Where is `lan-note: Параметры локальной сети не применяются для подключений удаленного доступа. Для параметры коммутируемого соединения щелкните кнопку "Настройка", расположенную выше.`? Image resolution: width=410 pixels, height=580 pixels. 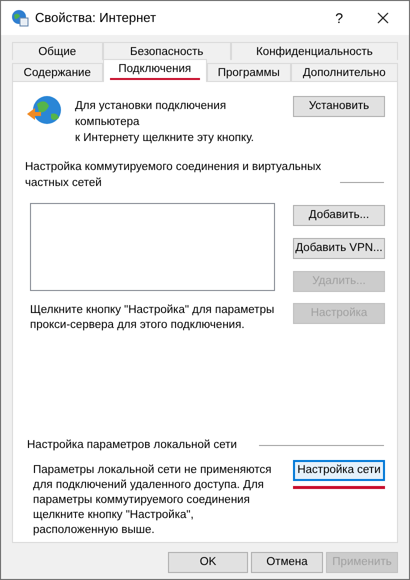 lan-note: Параметры локальной сети не применяются для подключений удаленного доступа. Для параметры коммутируемого соединения щелкните кнопку "Настройка", расположенную выше. is located at coordinates (152, 500).